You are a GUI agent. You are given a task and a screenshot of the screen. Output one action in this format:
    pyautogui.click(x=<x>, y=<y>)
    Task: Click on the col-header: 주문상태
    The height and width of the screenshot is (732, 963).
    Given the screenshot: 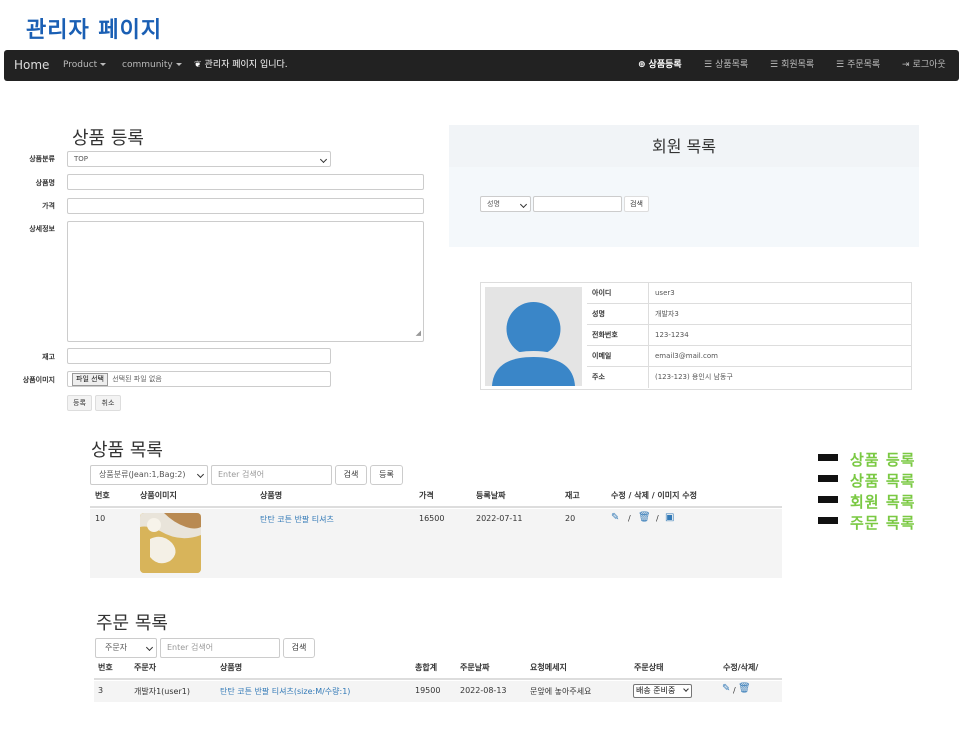 What is the action you would take?
    pyautogui.click(x=649, y=667)
    